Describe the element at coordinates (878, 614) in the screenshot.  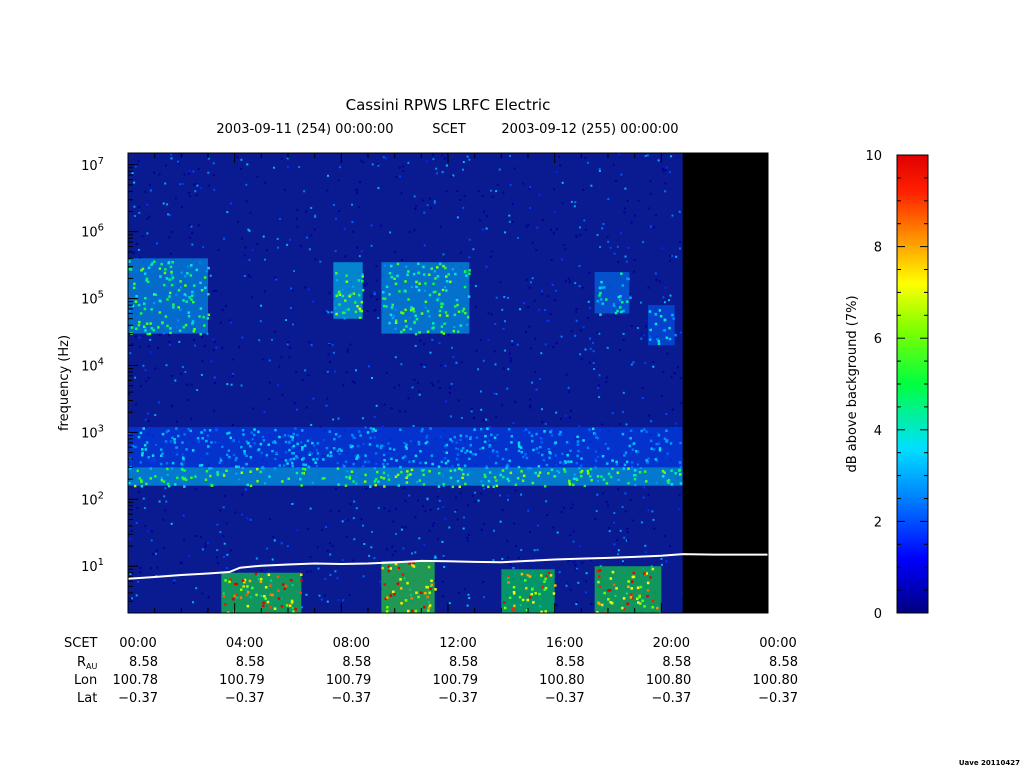
I see `colorbar-tick-label: 0` at that location.